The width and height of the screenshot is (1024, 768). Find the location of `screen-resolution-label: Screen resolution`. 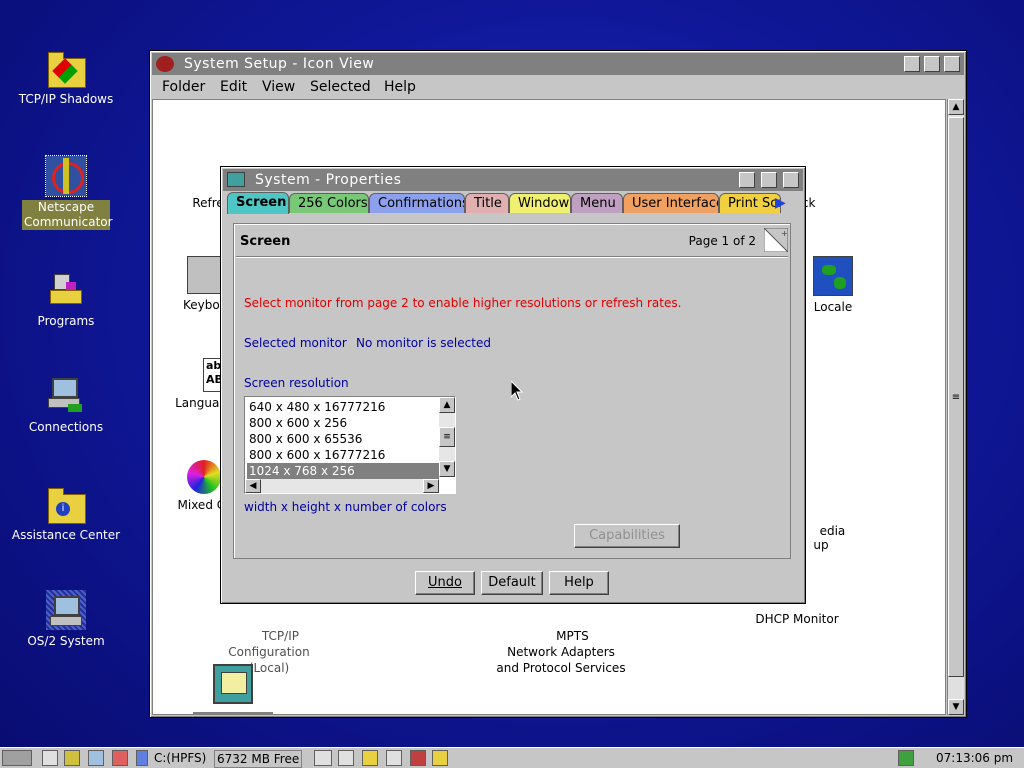

screen-resolution-label: Screen resolution is located at coordinates (296, 383).